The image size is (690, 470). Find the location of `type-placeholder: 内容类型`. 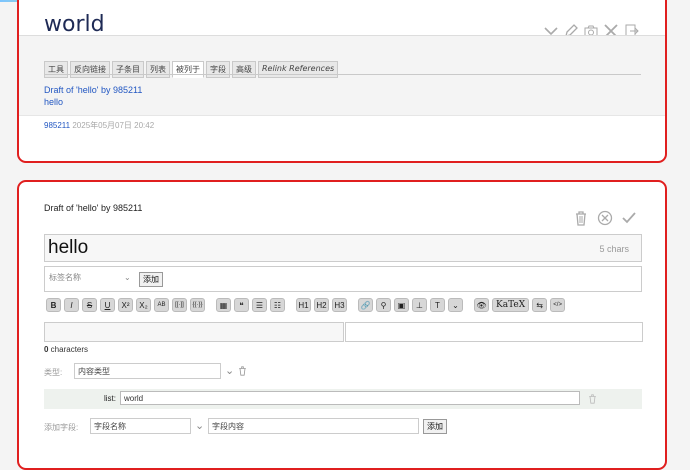

type-placeholder: 内容类型 is located at coordinates (94, 371).